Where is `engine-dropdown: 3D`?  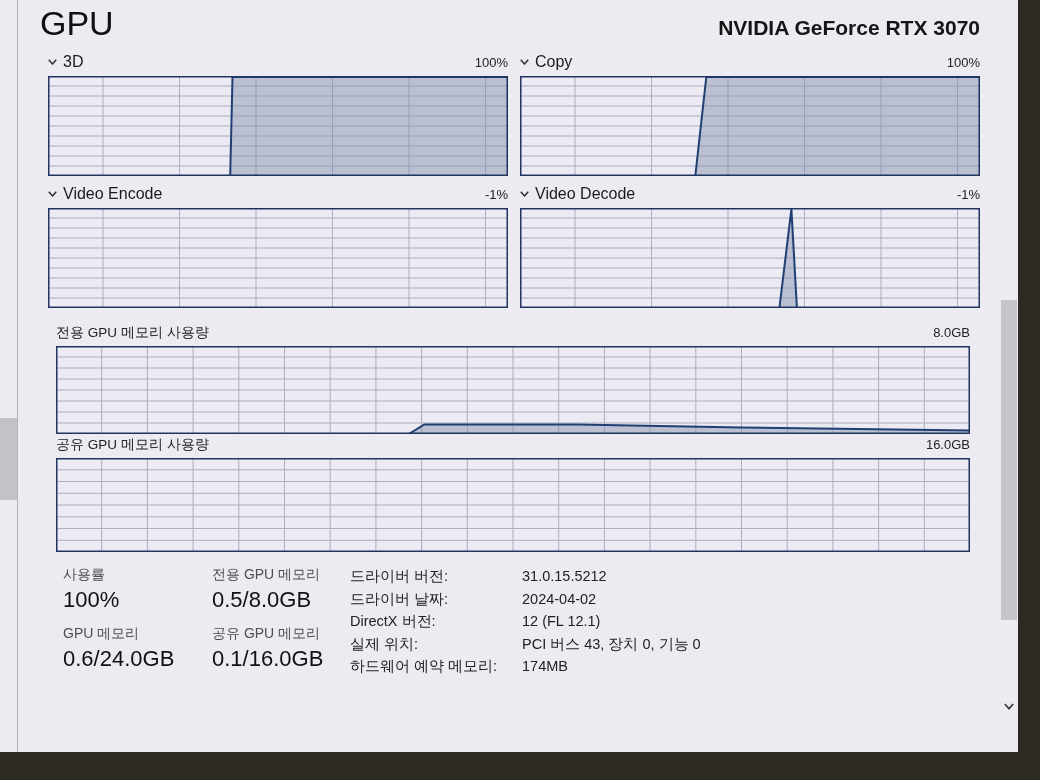 engine-dropdown: 3D is located at coordinates (66, 62).